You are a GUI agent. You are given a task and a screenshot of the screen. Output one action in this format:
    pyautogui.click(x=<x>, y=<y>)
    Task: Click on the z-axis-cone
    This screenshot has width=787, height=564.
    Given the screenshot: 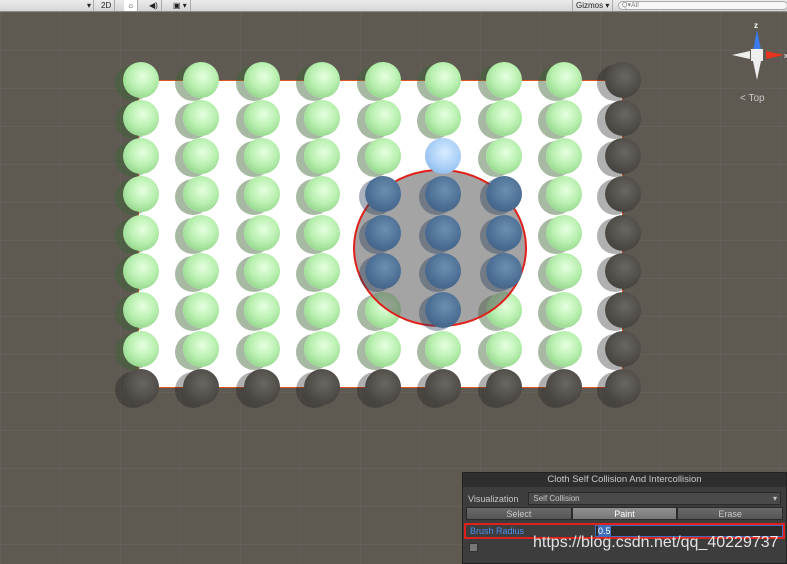 What is the action you would take?
    pyautogui.click(x=757, y=40)
    